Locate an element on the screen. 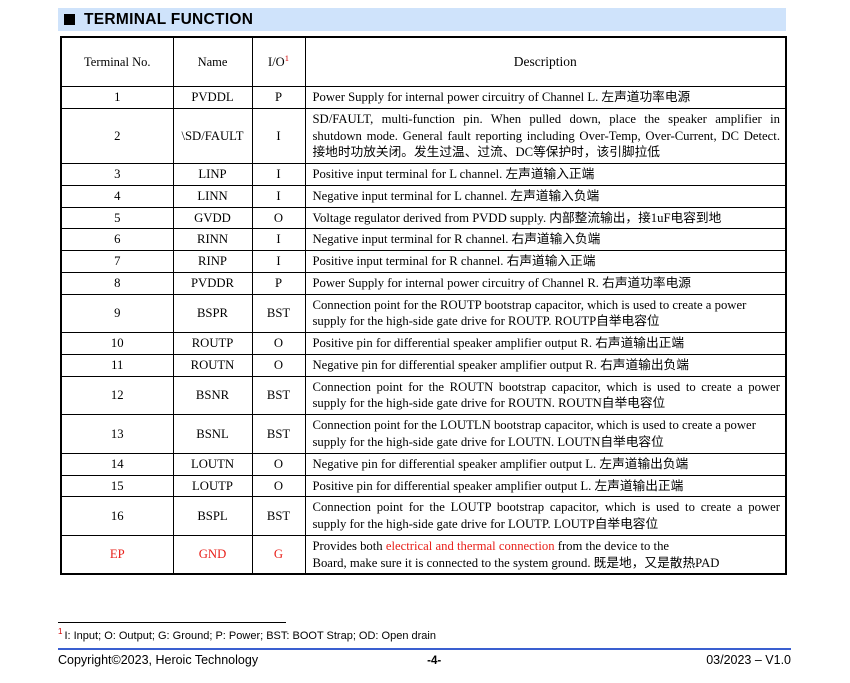 The width and height of the screenshot is (850, 683). section-title: TERMINAL FUNCTION is located at coordinates (169, 19).